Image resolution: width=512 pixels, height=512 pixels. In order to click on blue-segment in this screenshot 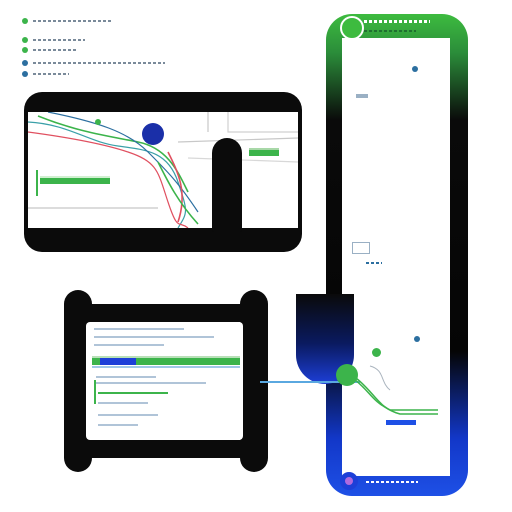, I will do `click(118, 361)`.